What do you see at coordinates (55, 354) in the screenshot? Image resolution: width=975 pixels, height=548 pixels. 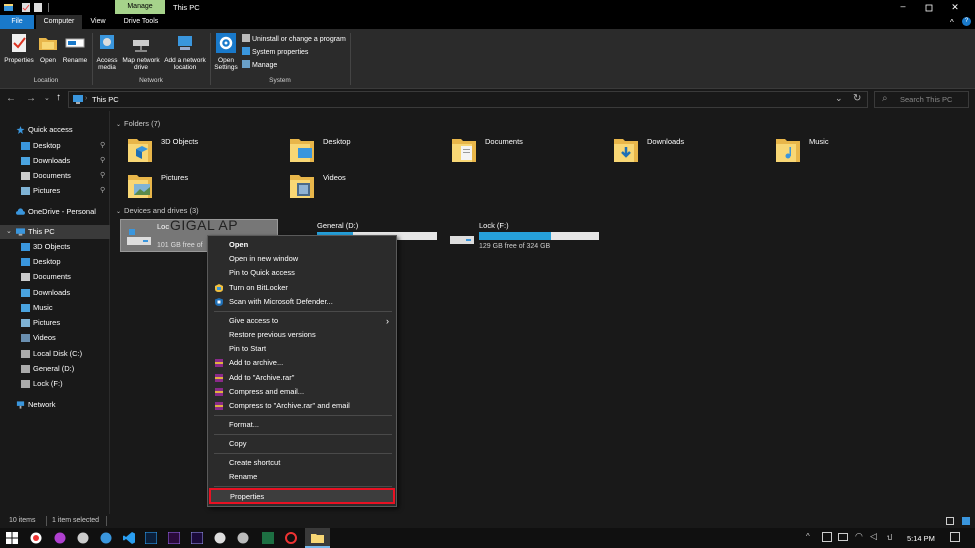 I see `nav-pc-local-disk-c: Local Disk (C:)` at bounding box center [55, 354].